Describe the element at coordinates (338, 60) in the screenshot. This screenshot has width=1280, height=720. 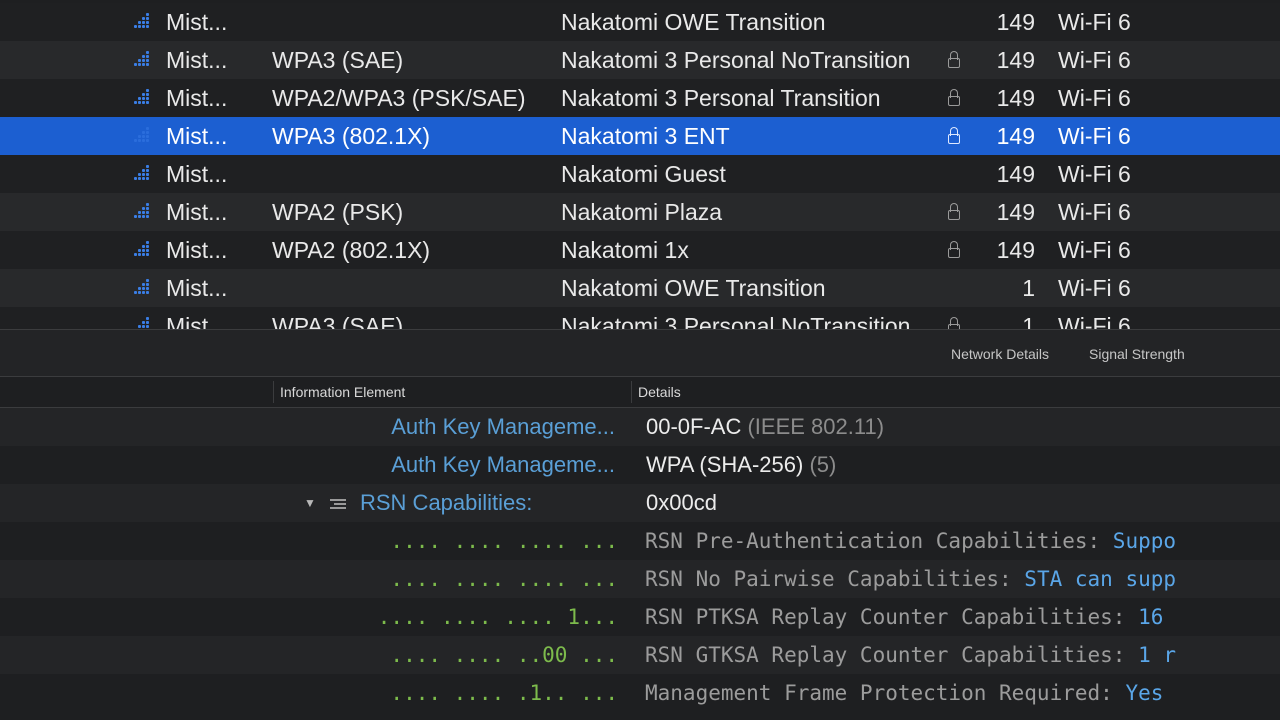
I see `network-security: WPA3 (SAE)` at that location.